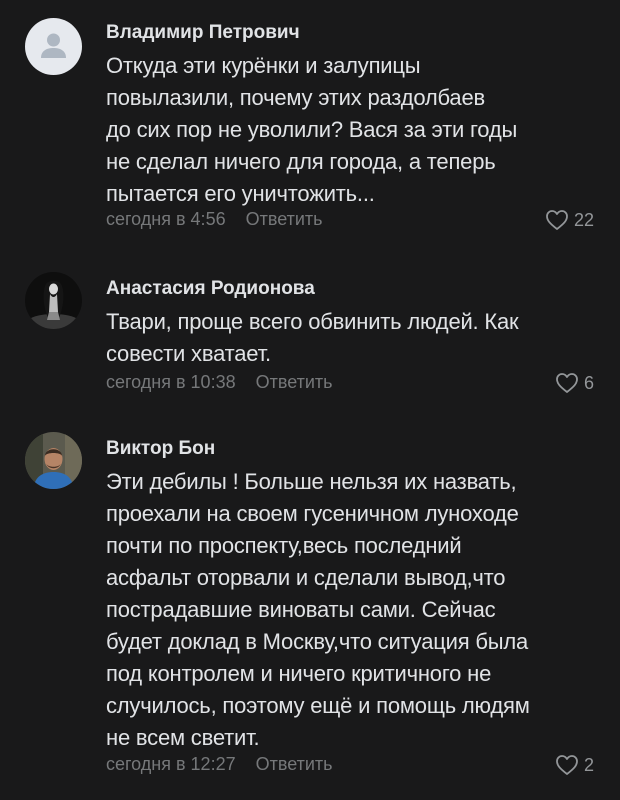 This screenshot has width=620, height=800. What do you see at coordinates (299, 673) in the screenshot?
I see `comment-text-line: под контролем и ничего критичного не` at bounding box center [299, 673].